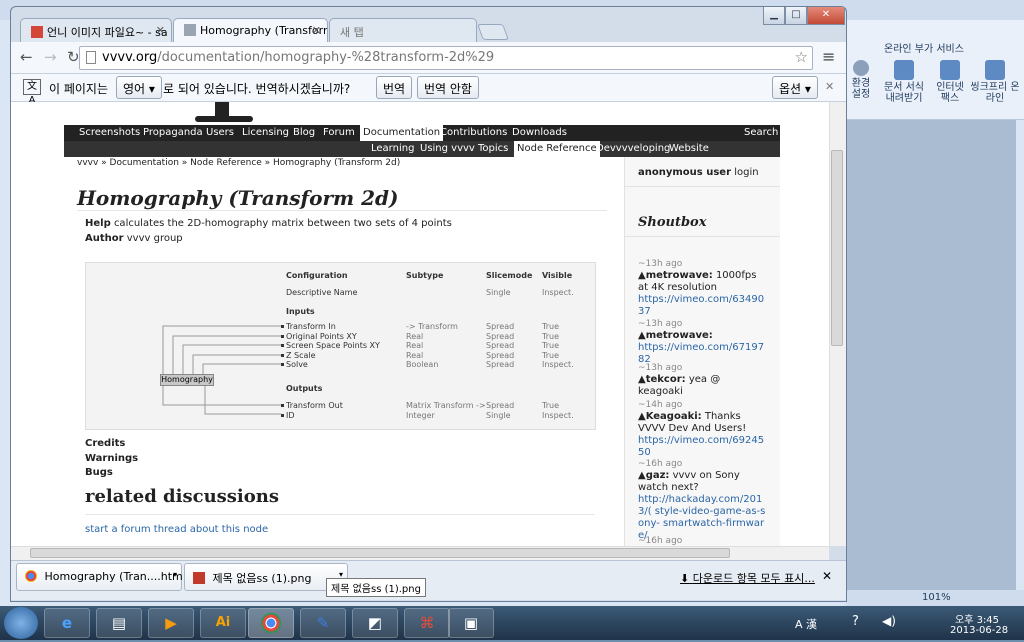 This screenshot has width=1024, height=642. What do you see at coordinates (829, 86) in the screenshot?
I see `close-infobar-icon: ✕` at bounding box center [829, 86].